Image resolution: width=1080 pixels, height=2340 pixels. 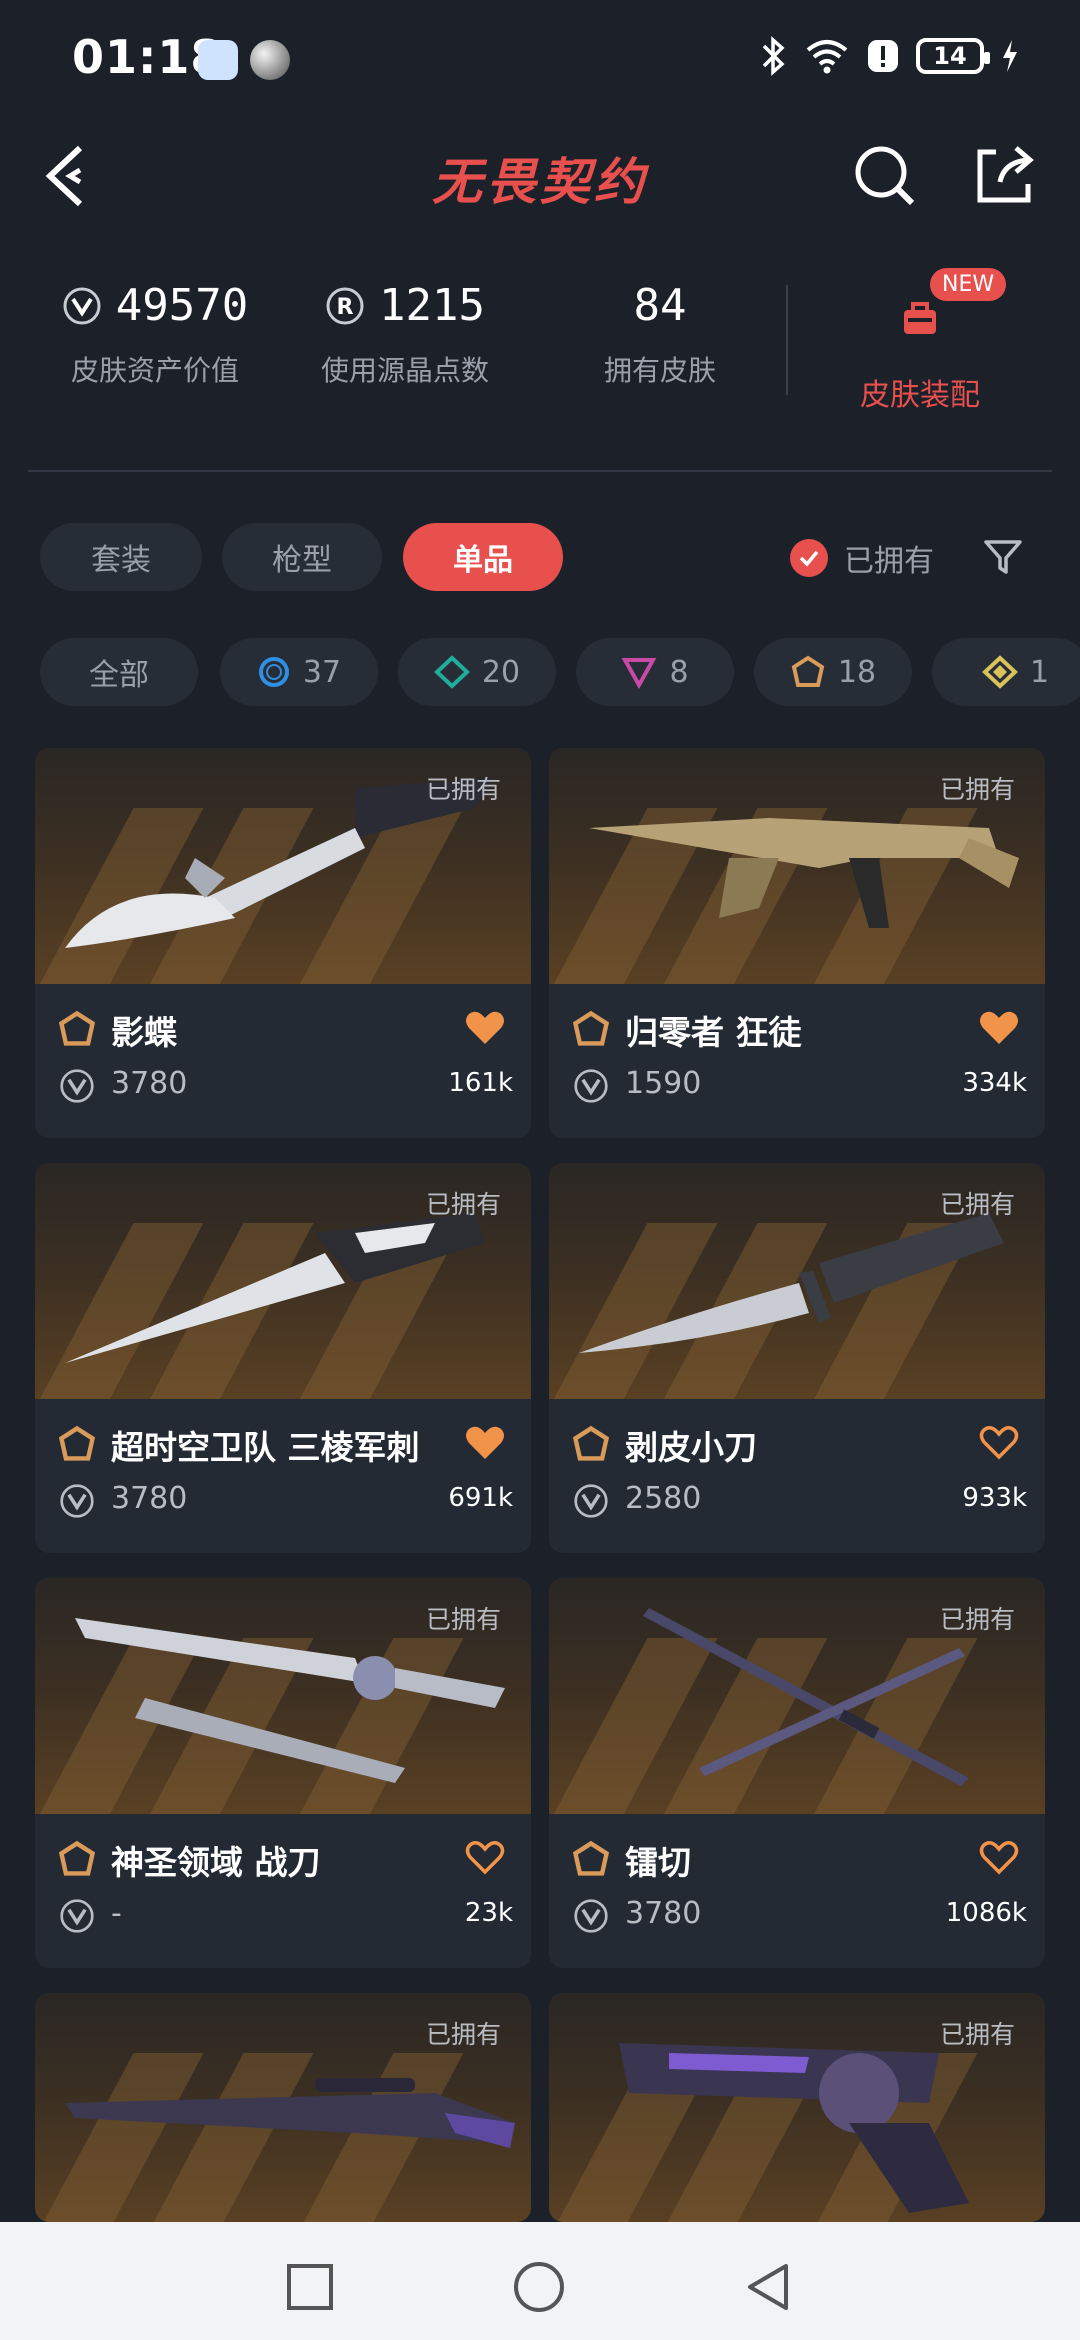 I want to click on checkmark-icon, so click(x=809, y=558).